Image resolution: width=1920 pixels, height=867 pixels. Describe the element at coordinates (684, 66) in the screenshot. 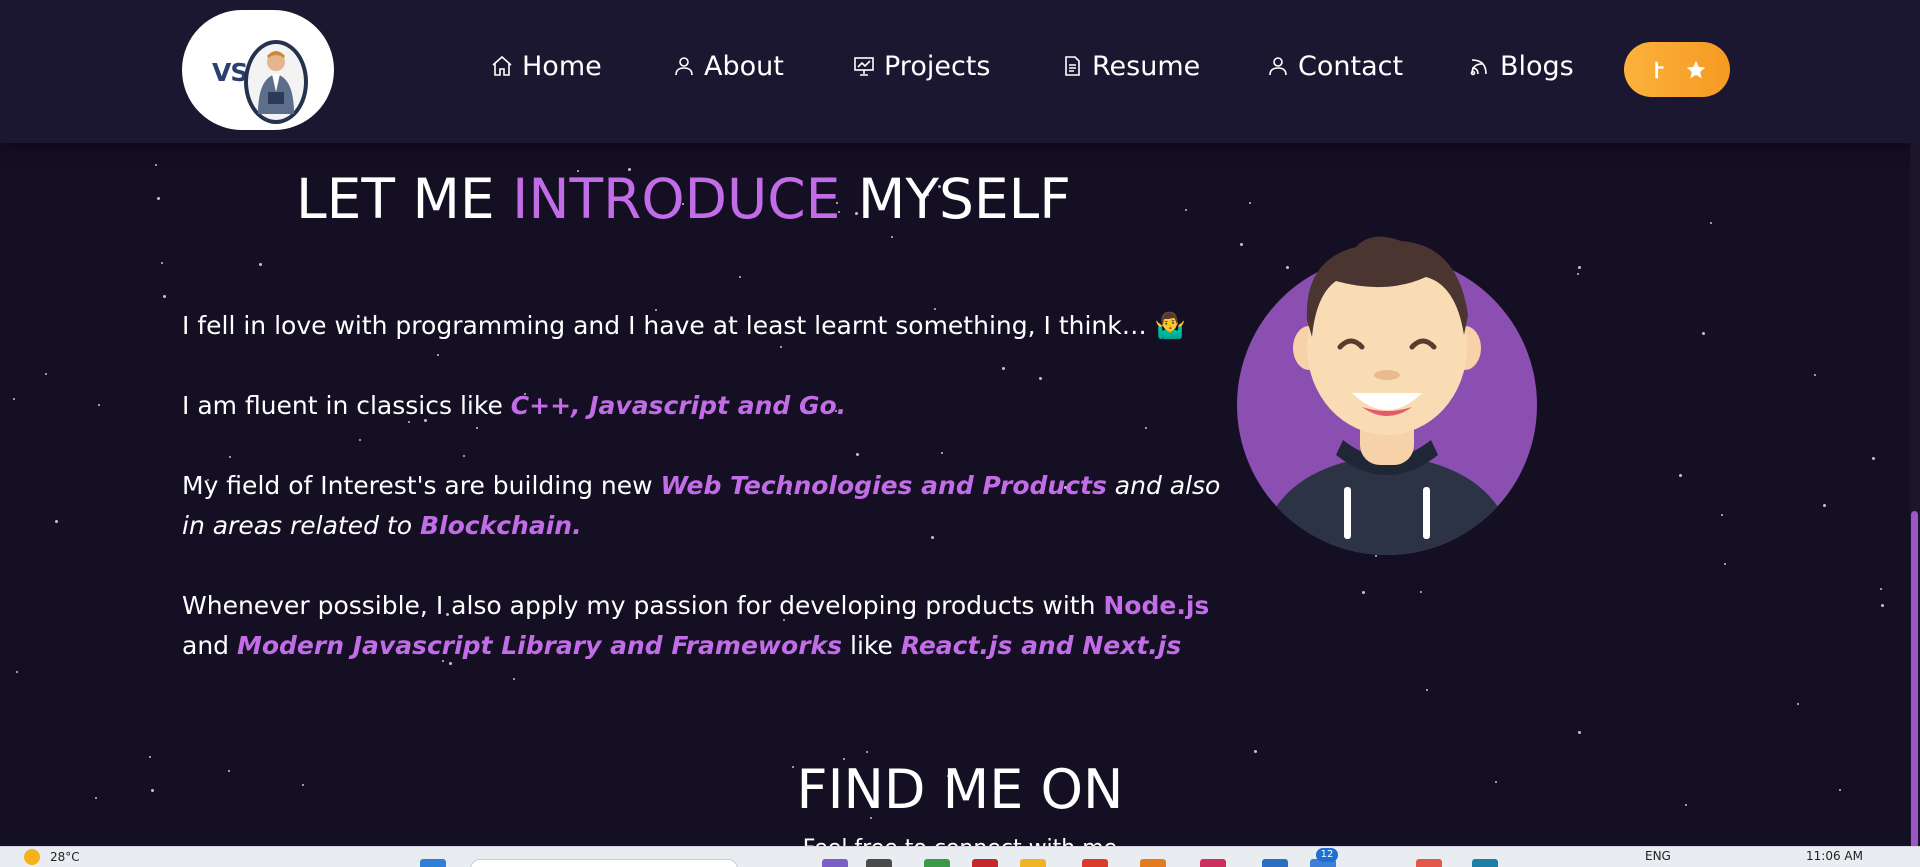

I see `user-icon` at that location.